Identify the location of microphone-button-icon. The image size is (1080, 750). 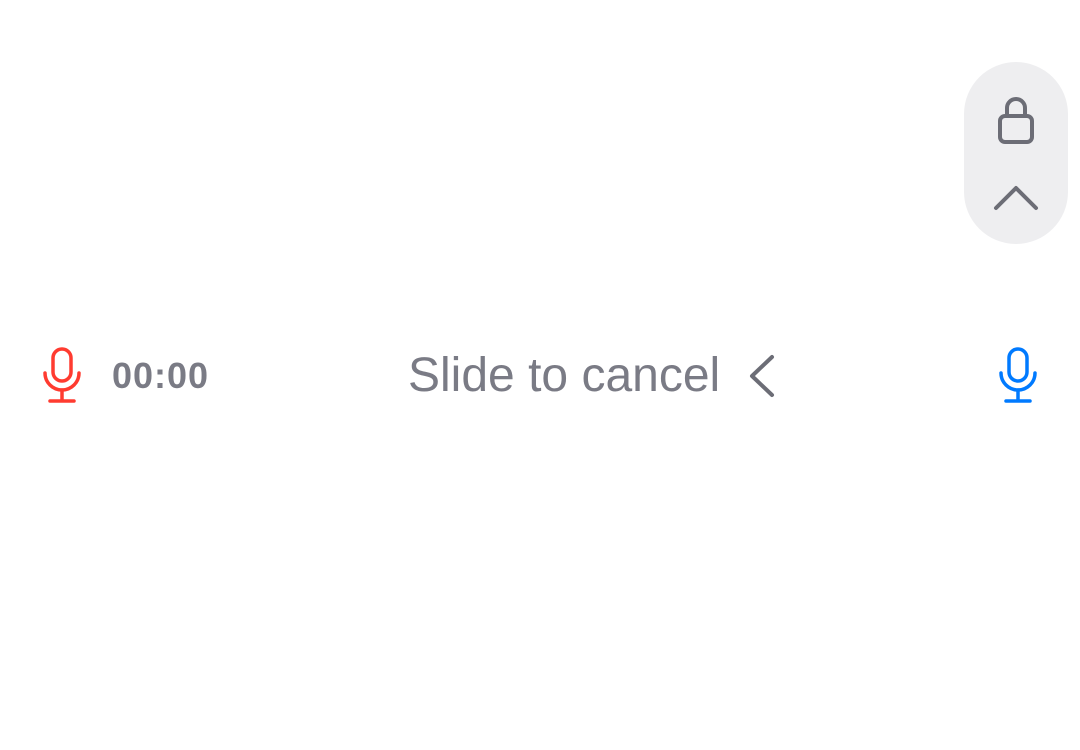
(1018, 375).